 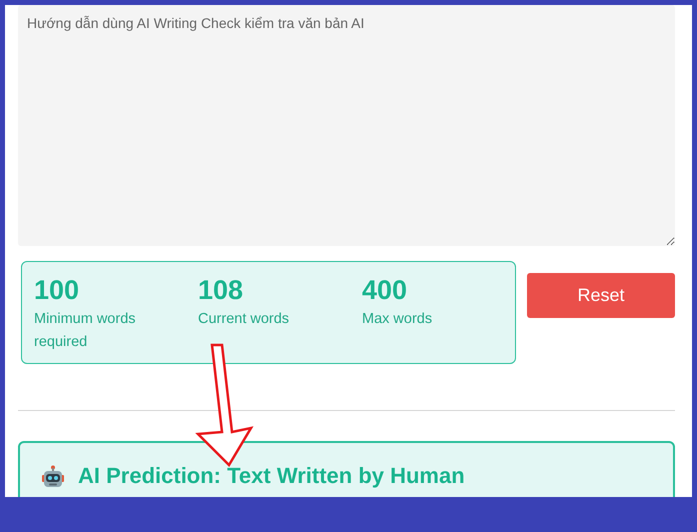 I want to click on word-count-value: 108, so click(x=221, y=290).